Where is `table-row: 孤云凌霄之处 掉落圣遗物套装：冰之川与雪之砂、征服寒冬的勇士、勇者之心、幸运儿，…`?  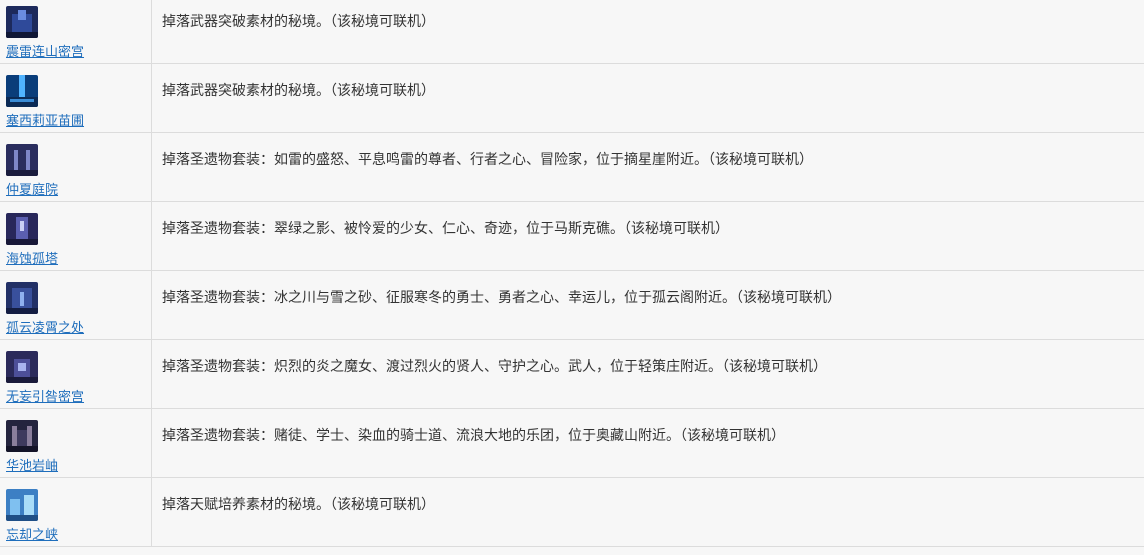 table-row: 孤云凌霄之处 掉落圣遗物套装：冰之川与雪之砂、征服寒冬的勇士、勇者之心、幸运儿，… is located at coordinates (572, 305).